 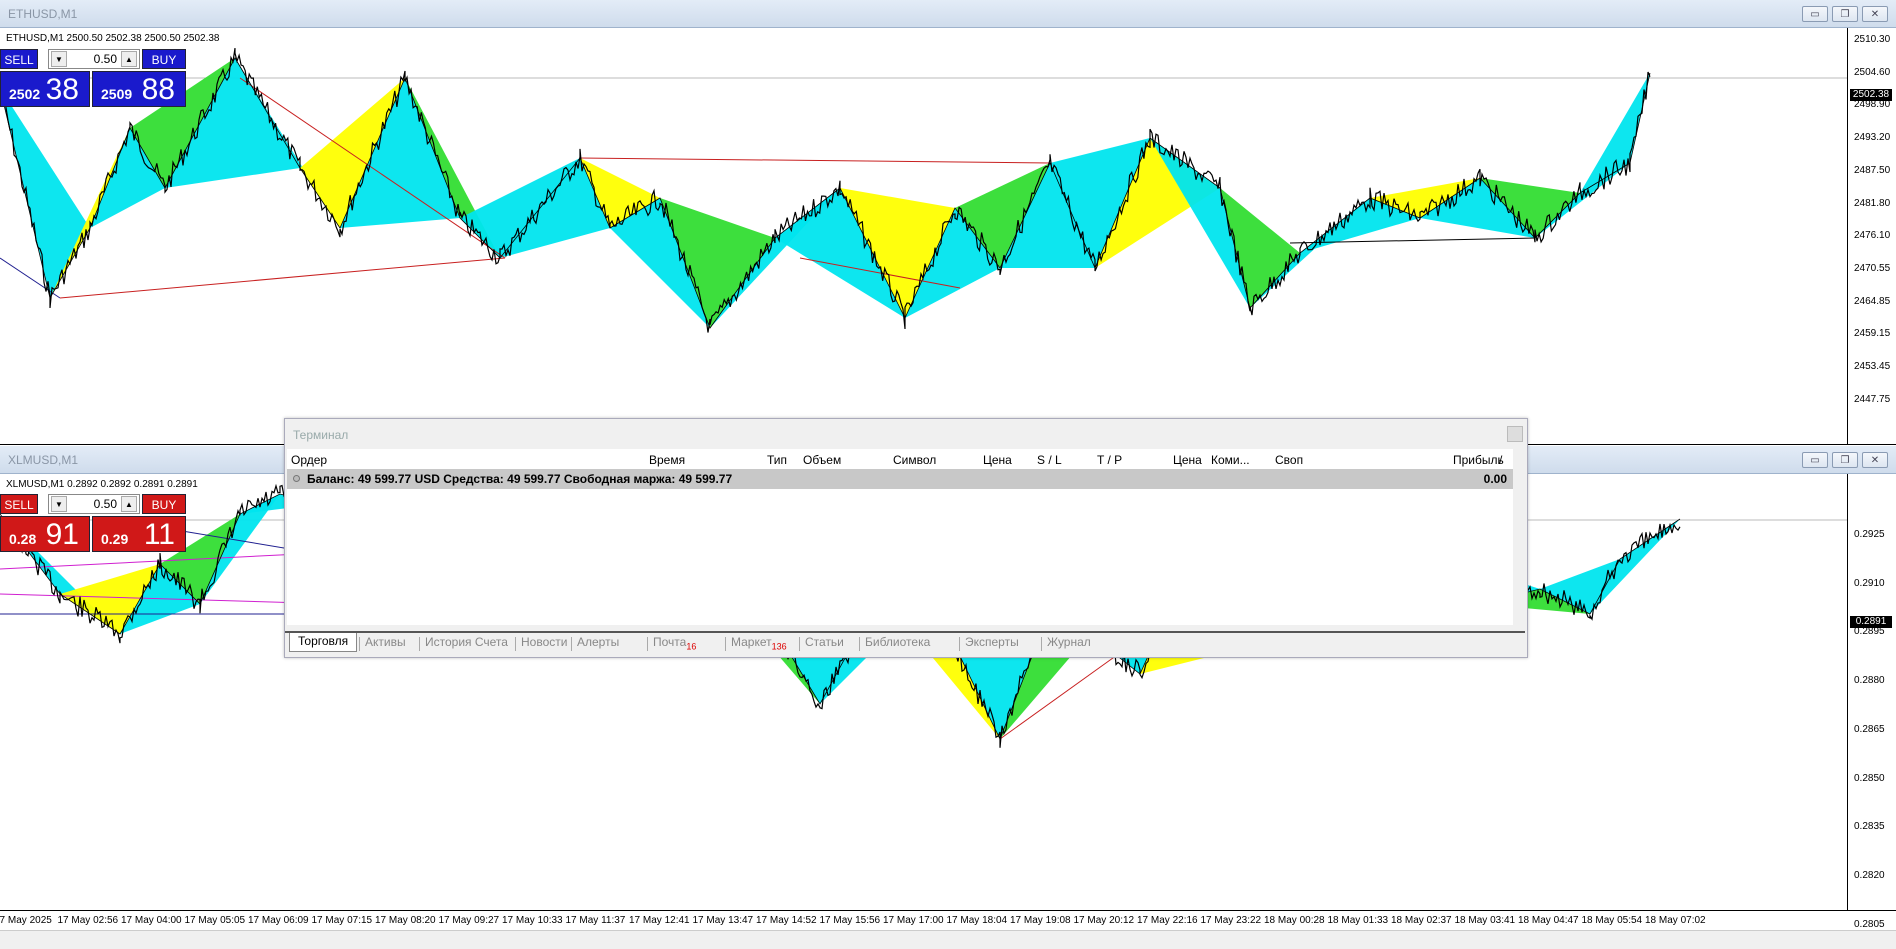 What do you see at coordinates (723, 920) in the screenshot?
I see `time-tick-label: 17 May 13:47` at bounding box center [723, 920].